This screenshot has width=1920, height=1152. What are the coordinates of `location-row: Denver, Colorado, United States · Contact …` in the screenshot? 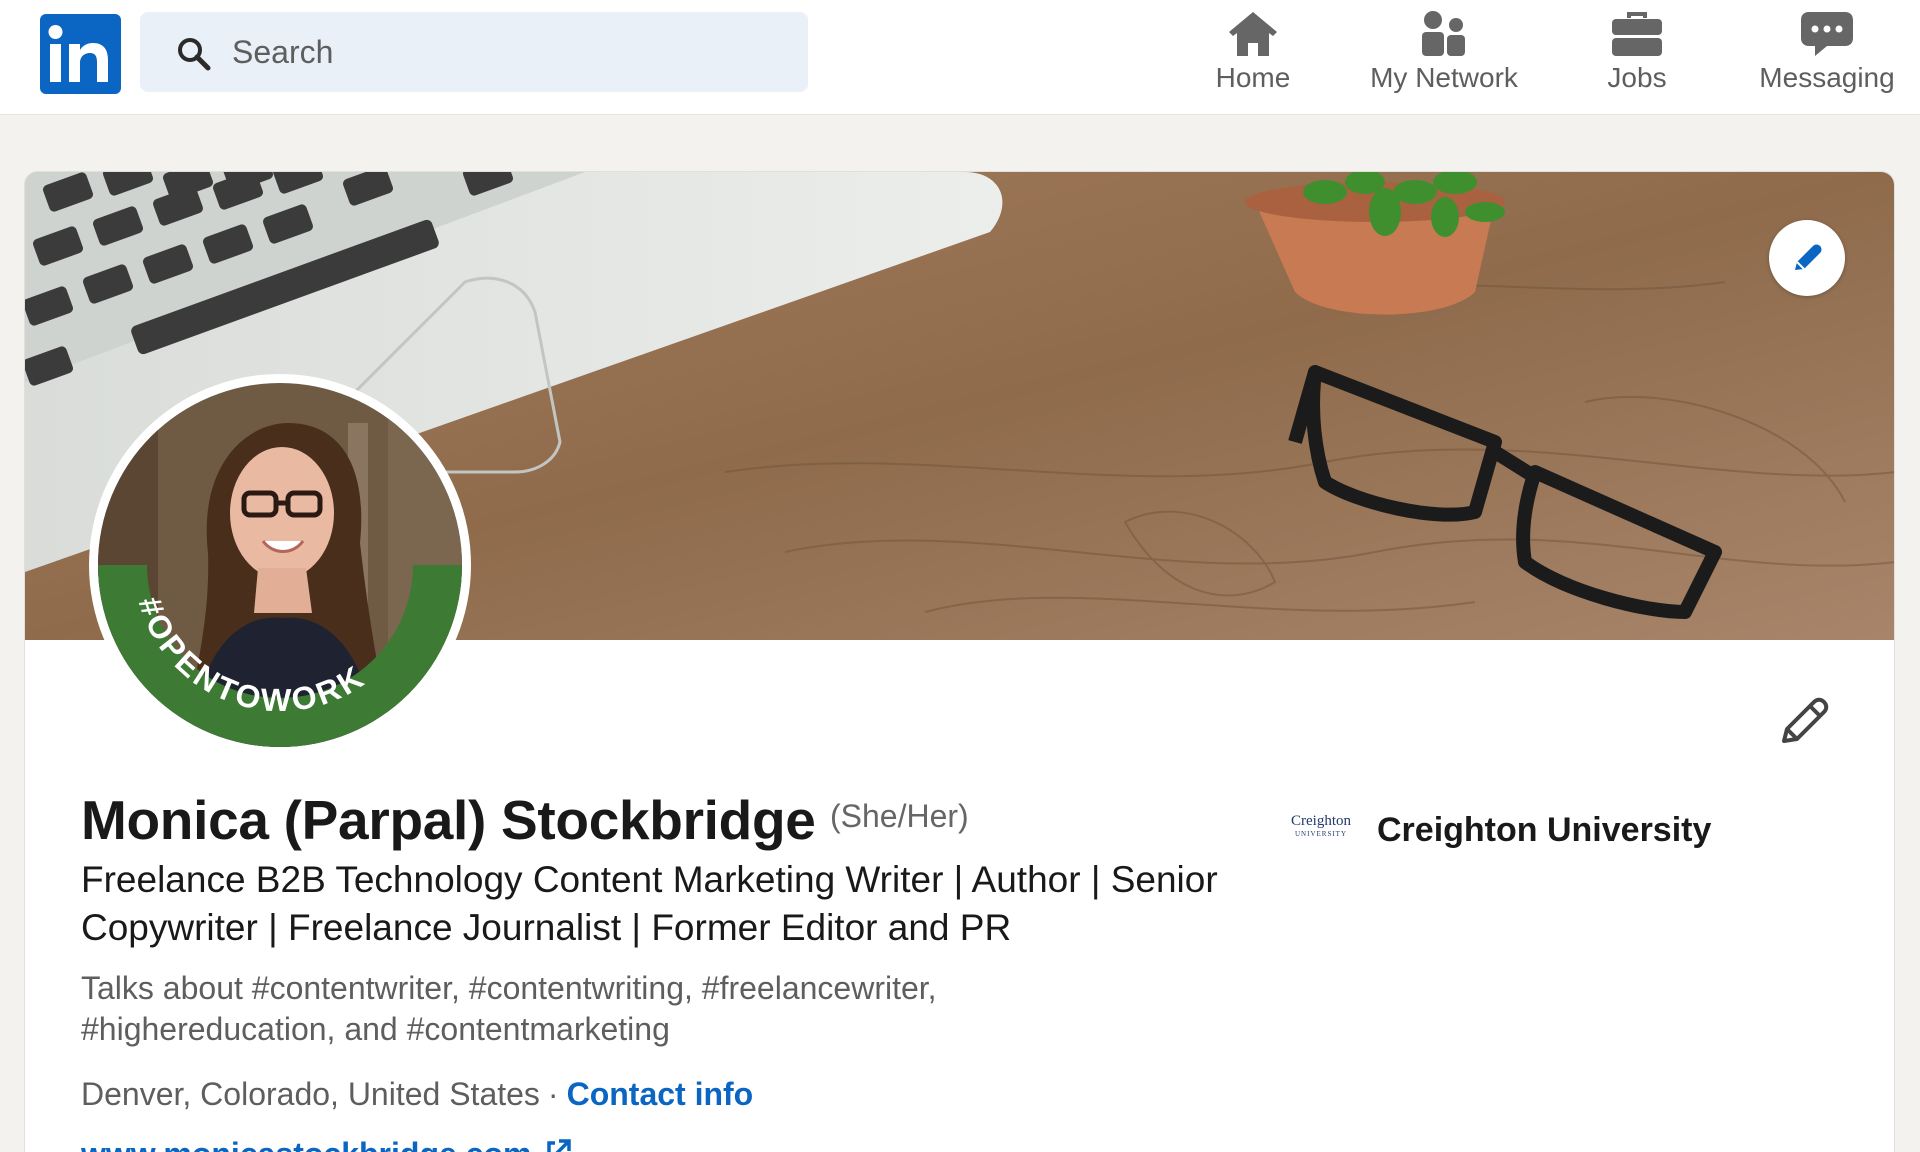 It's located at (417, 1094).